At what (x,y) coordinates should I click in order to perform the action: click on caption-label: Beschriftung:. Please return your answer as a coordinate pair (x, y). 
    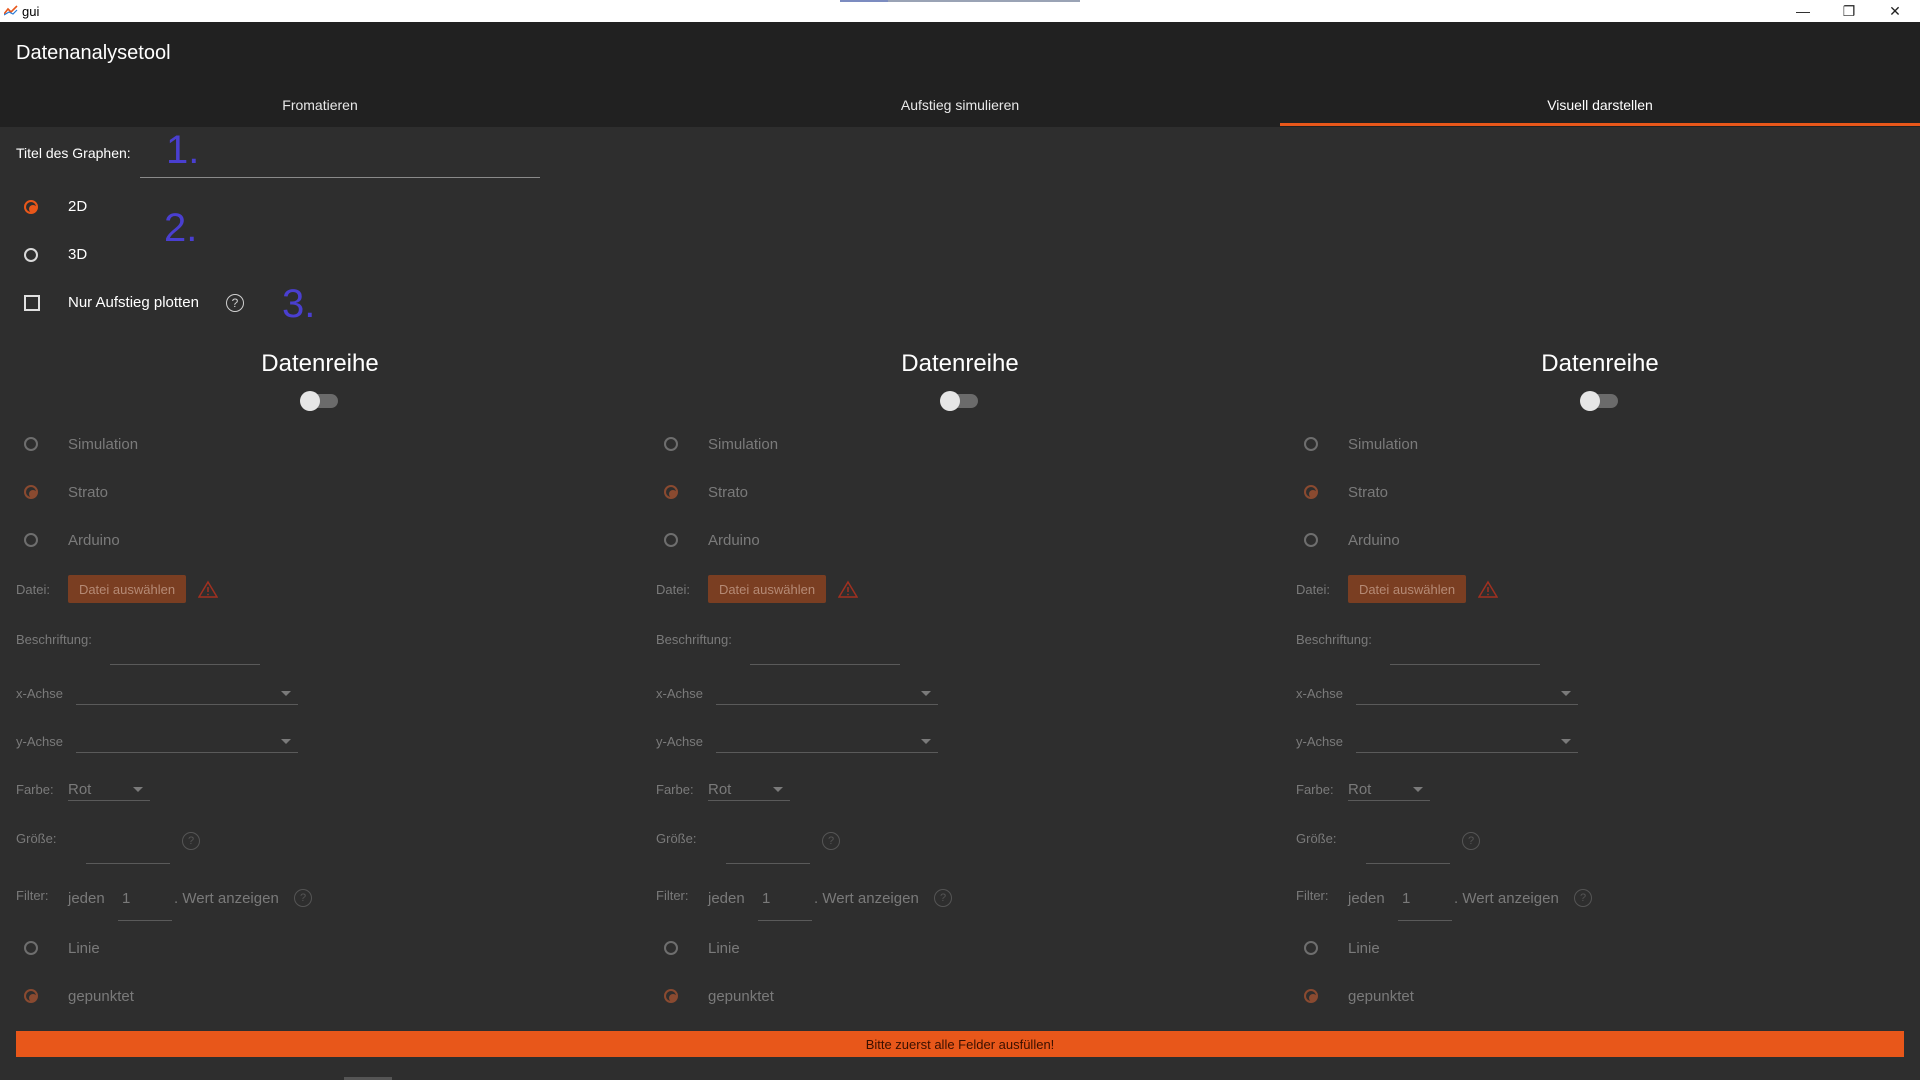
    Looking at the image, I should click on (694, 639).